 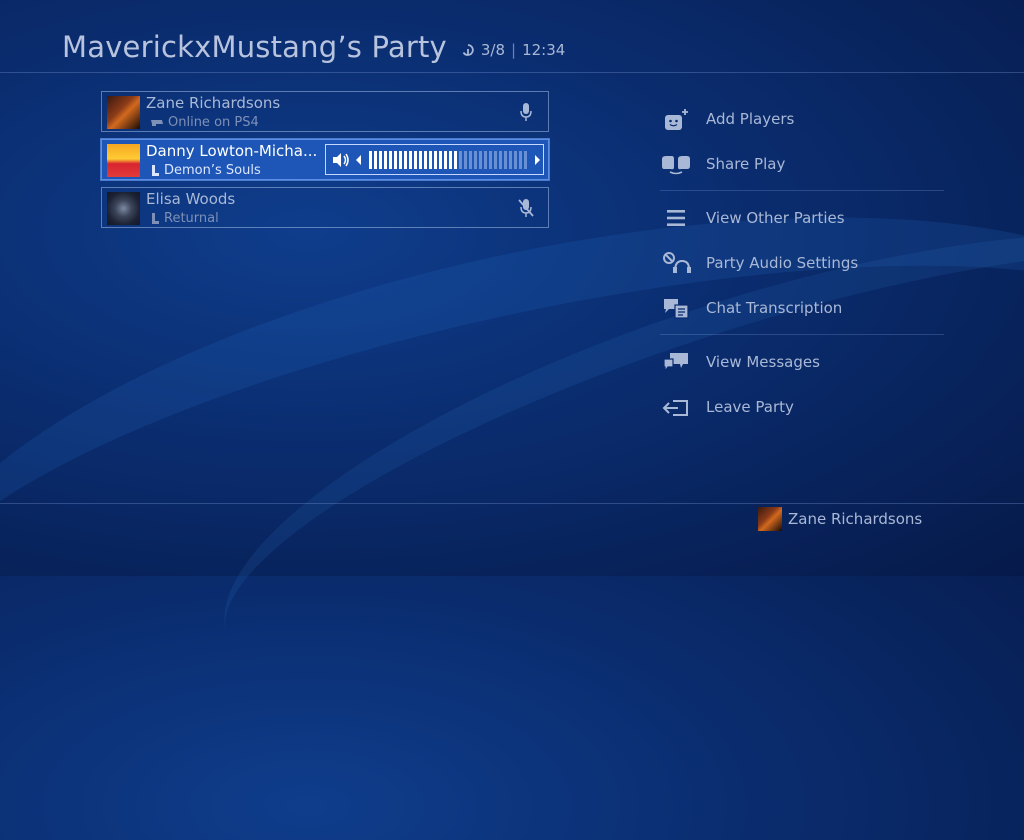 I want to click on party-count: 3/8, so click(x=493, y=50).